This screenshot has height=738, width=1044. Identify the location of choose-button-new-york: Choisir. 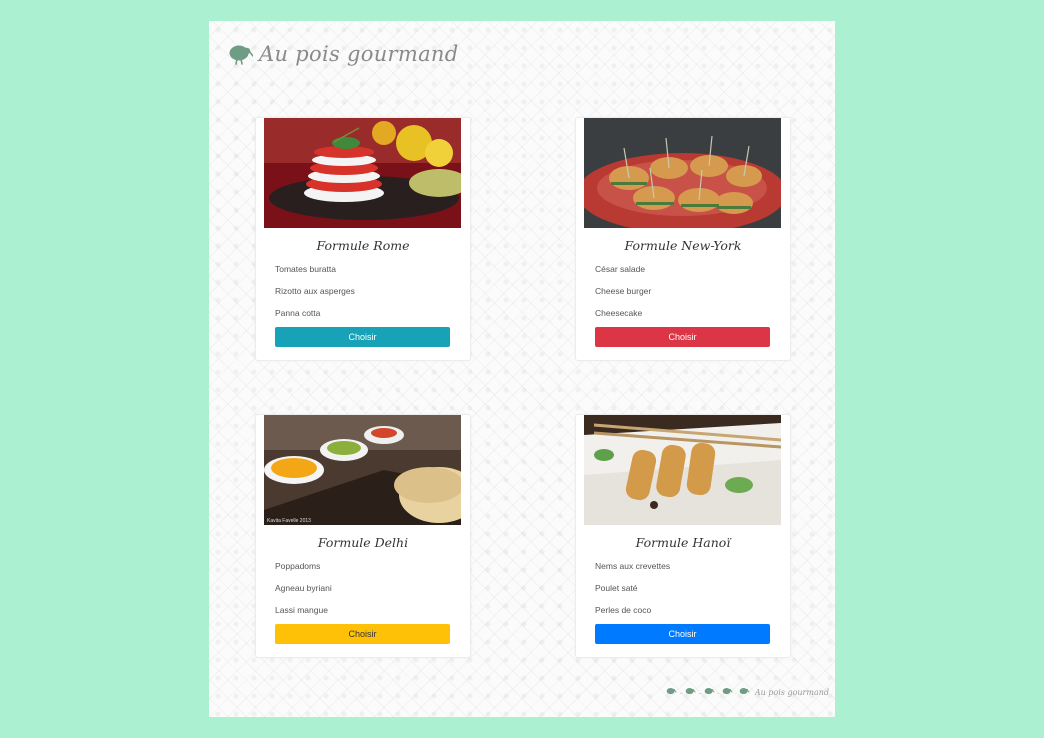
(682, 337).